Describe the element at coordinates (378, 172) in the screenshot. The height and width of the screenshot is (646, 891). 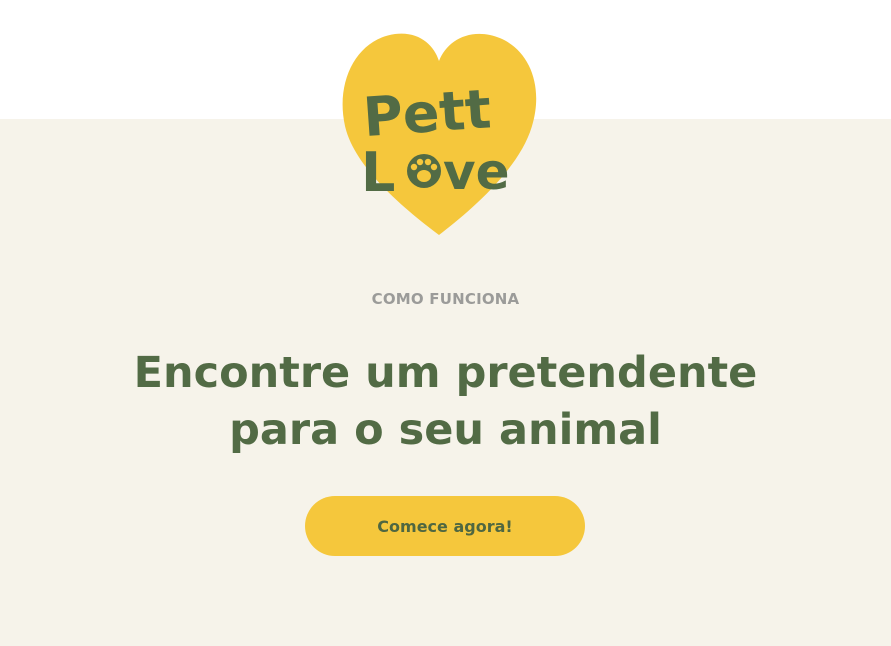
I see `logo-text-l: L` at that location.